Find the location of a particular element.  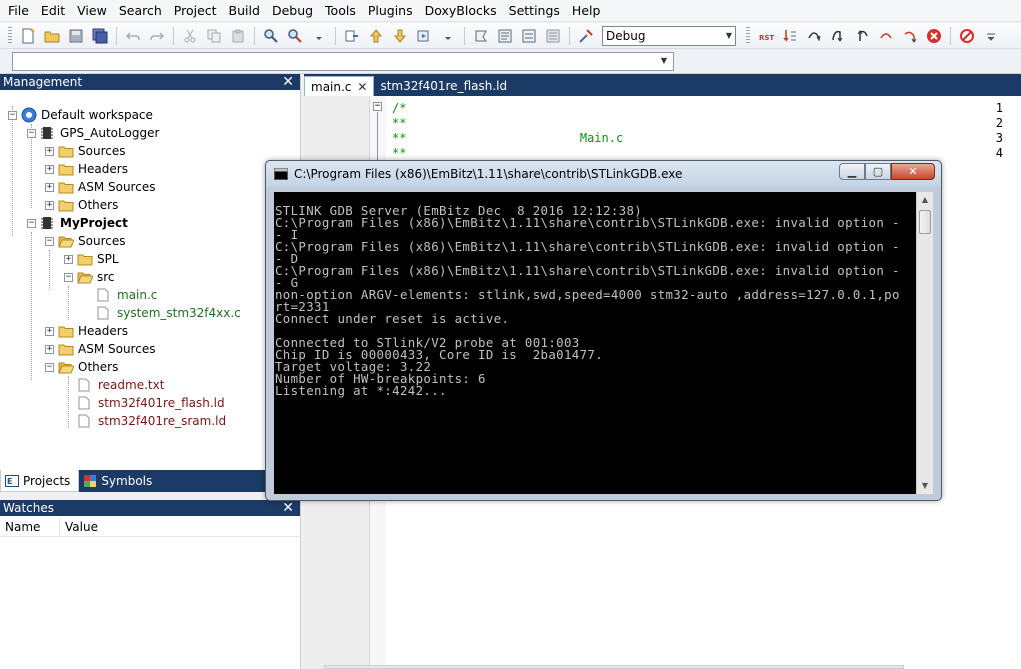

redo-icon is located at coordinates (157, 36).